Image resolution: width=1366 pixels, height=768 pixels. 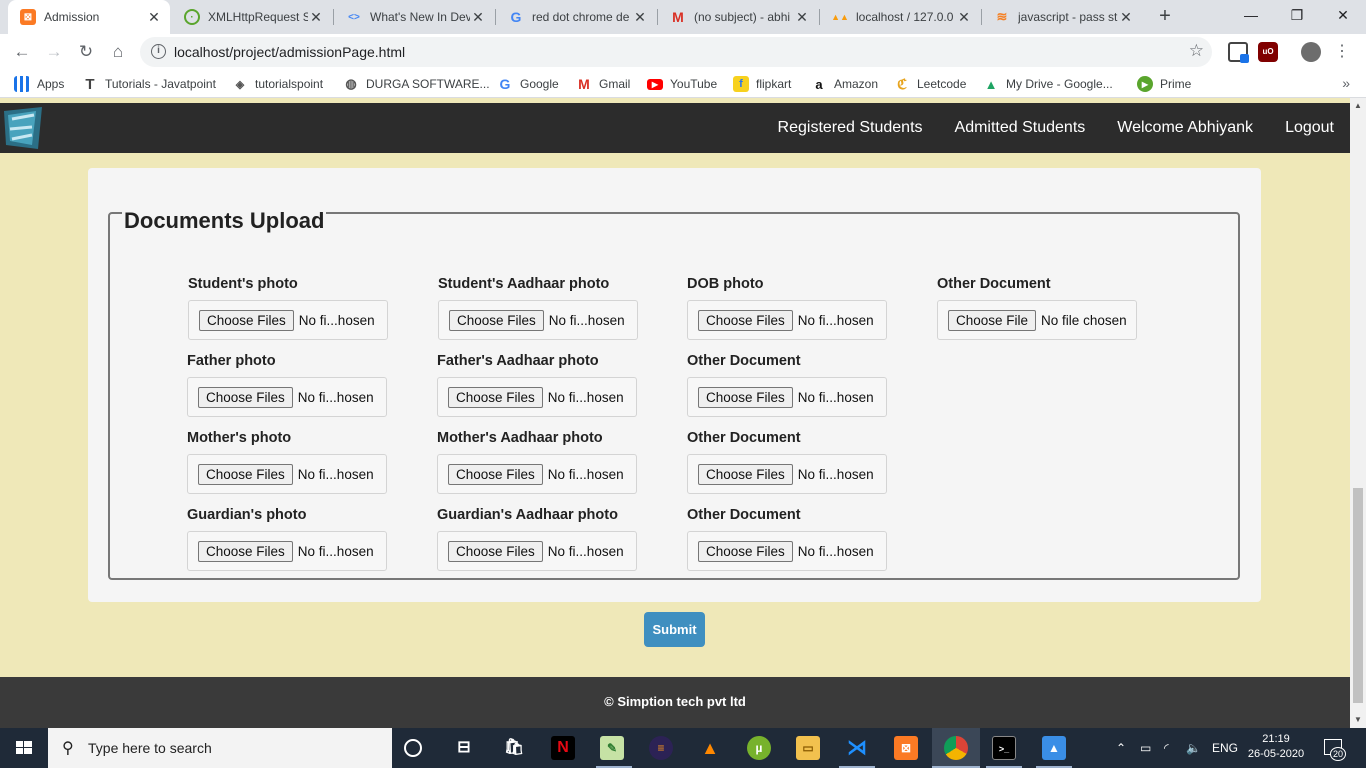 What do you see at coordinates (1297, 15) in the screenshot?
I see `restore-icon: ❐` at bounding box center [1297, 15].